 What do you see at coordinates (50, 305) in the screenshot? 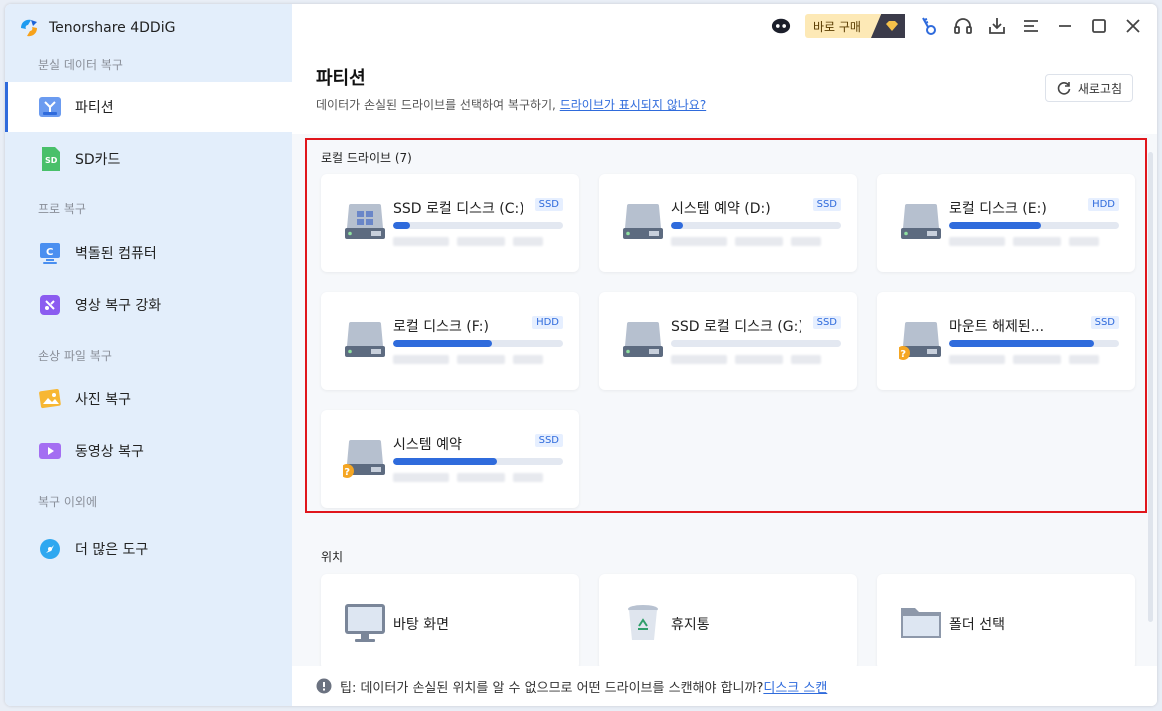
I see `video-repair-icon` at bounding box center [50, 305].